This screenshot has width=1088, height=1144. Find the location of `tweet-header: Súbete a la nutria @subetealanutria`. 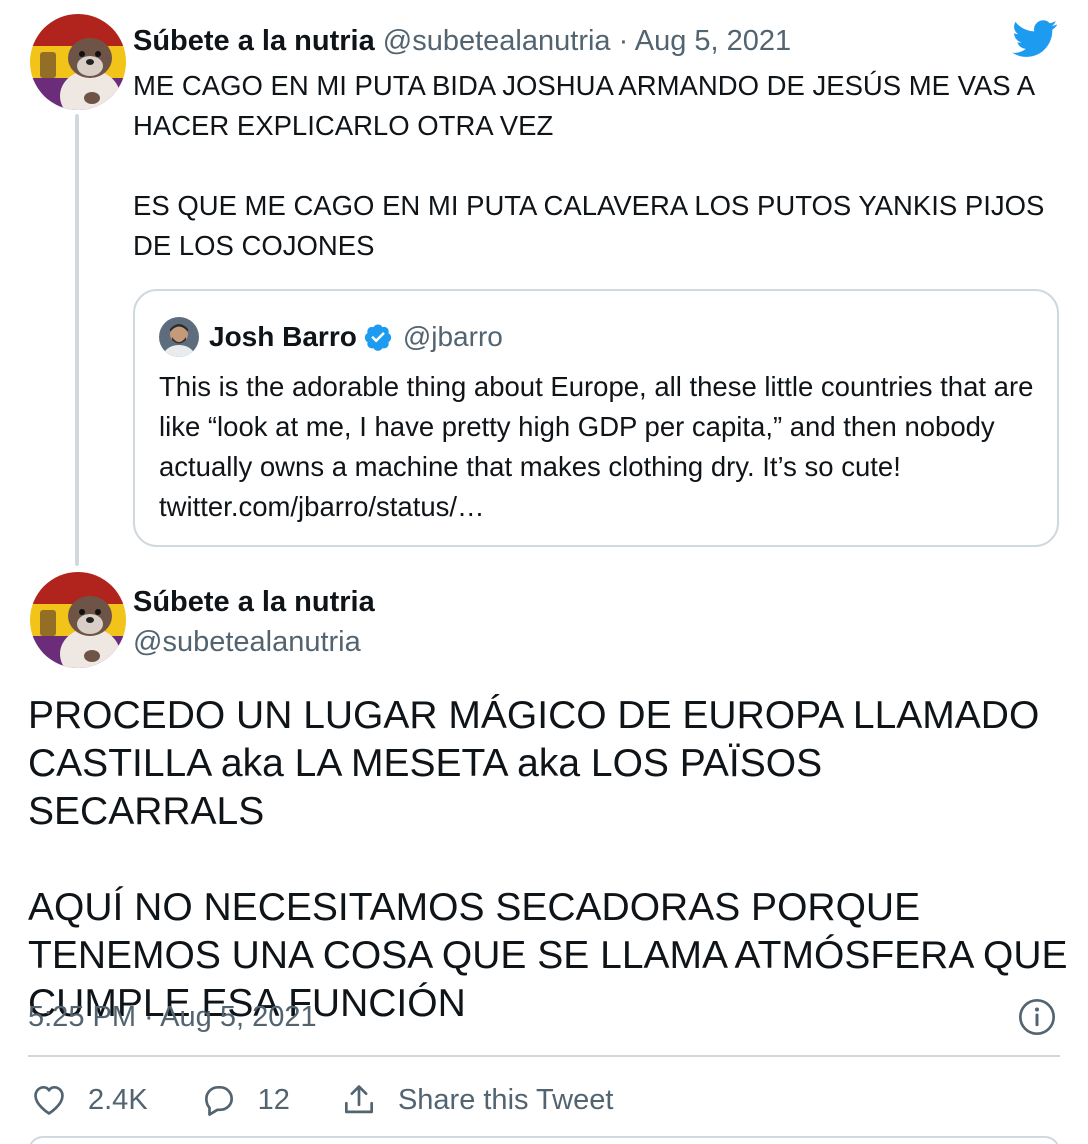

tweet-header: Súbete a la nutria @subetealanutria is located at coordinates (254, 622).